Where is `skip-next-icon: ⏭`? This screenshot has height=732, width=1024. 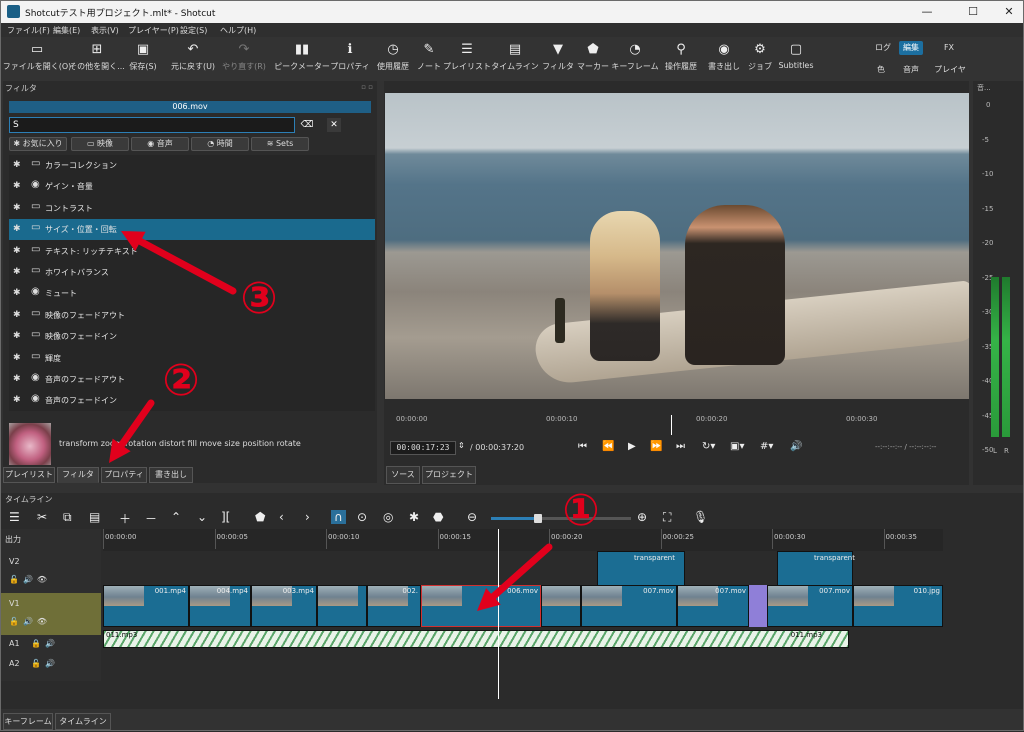 skip-next-icon: ⏭ is located at coordinates (680, 446).